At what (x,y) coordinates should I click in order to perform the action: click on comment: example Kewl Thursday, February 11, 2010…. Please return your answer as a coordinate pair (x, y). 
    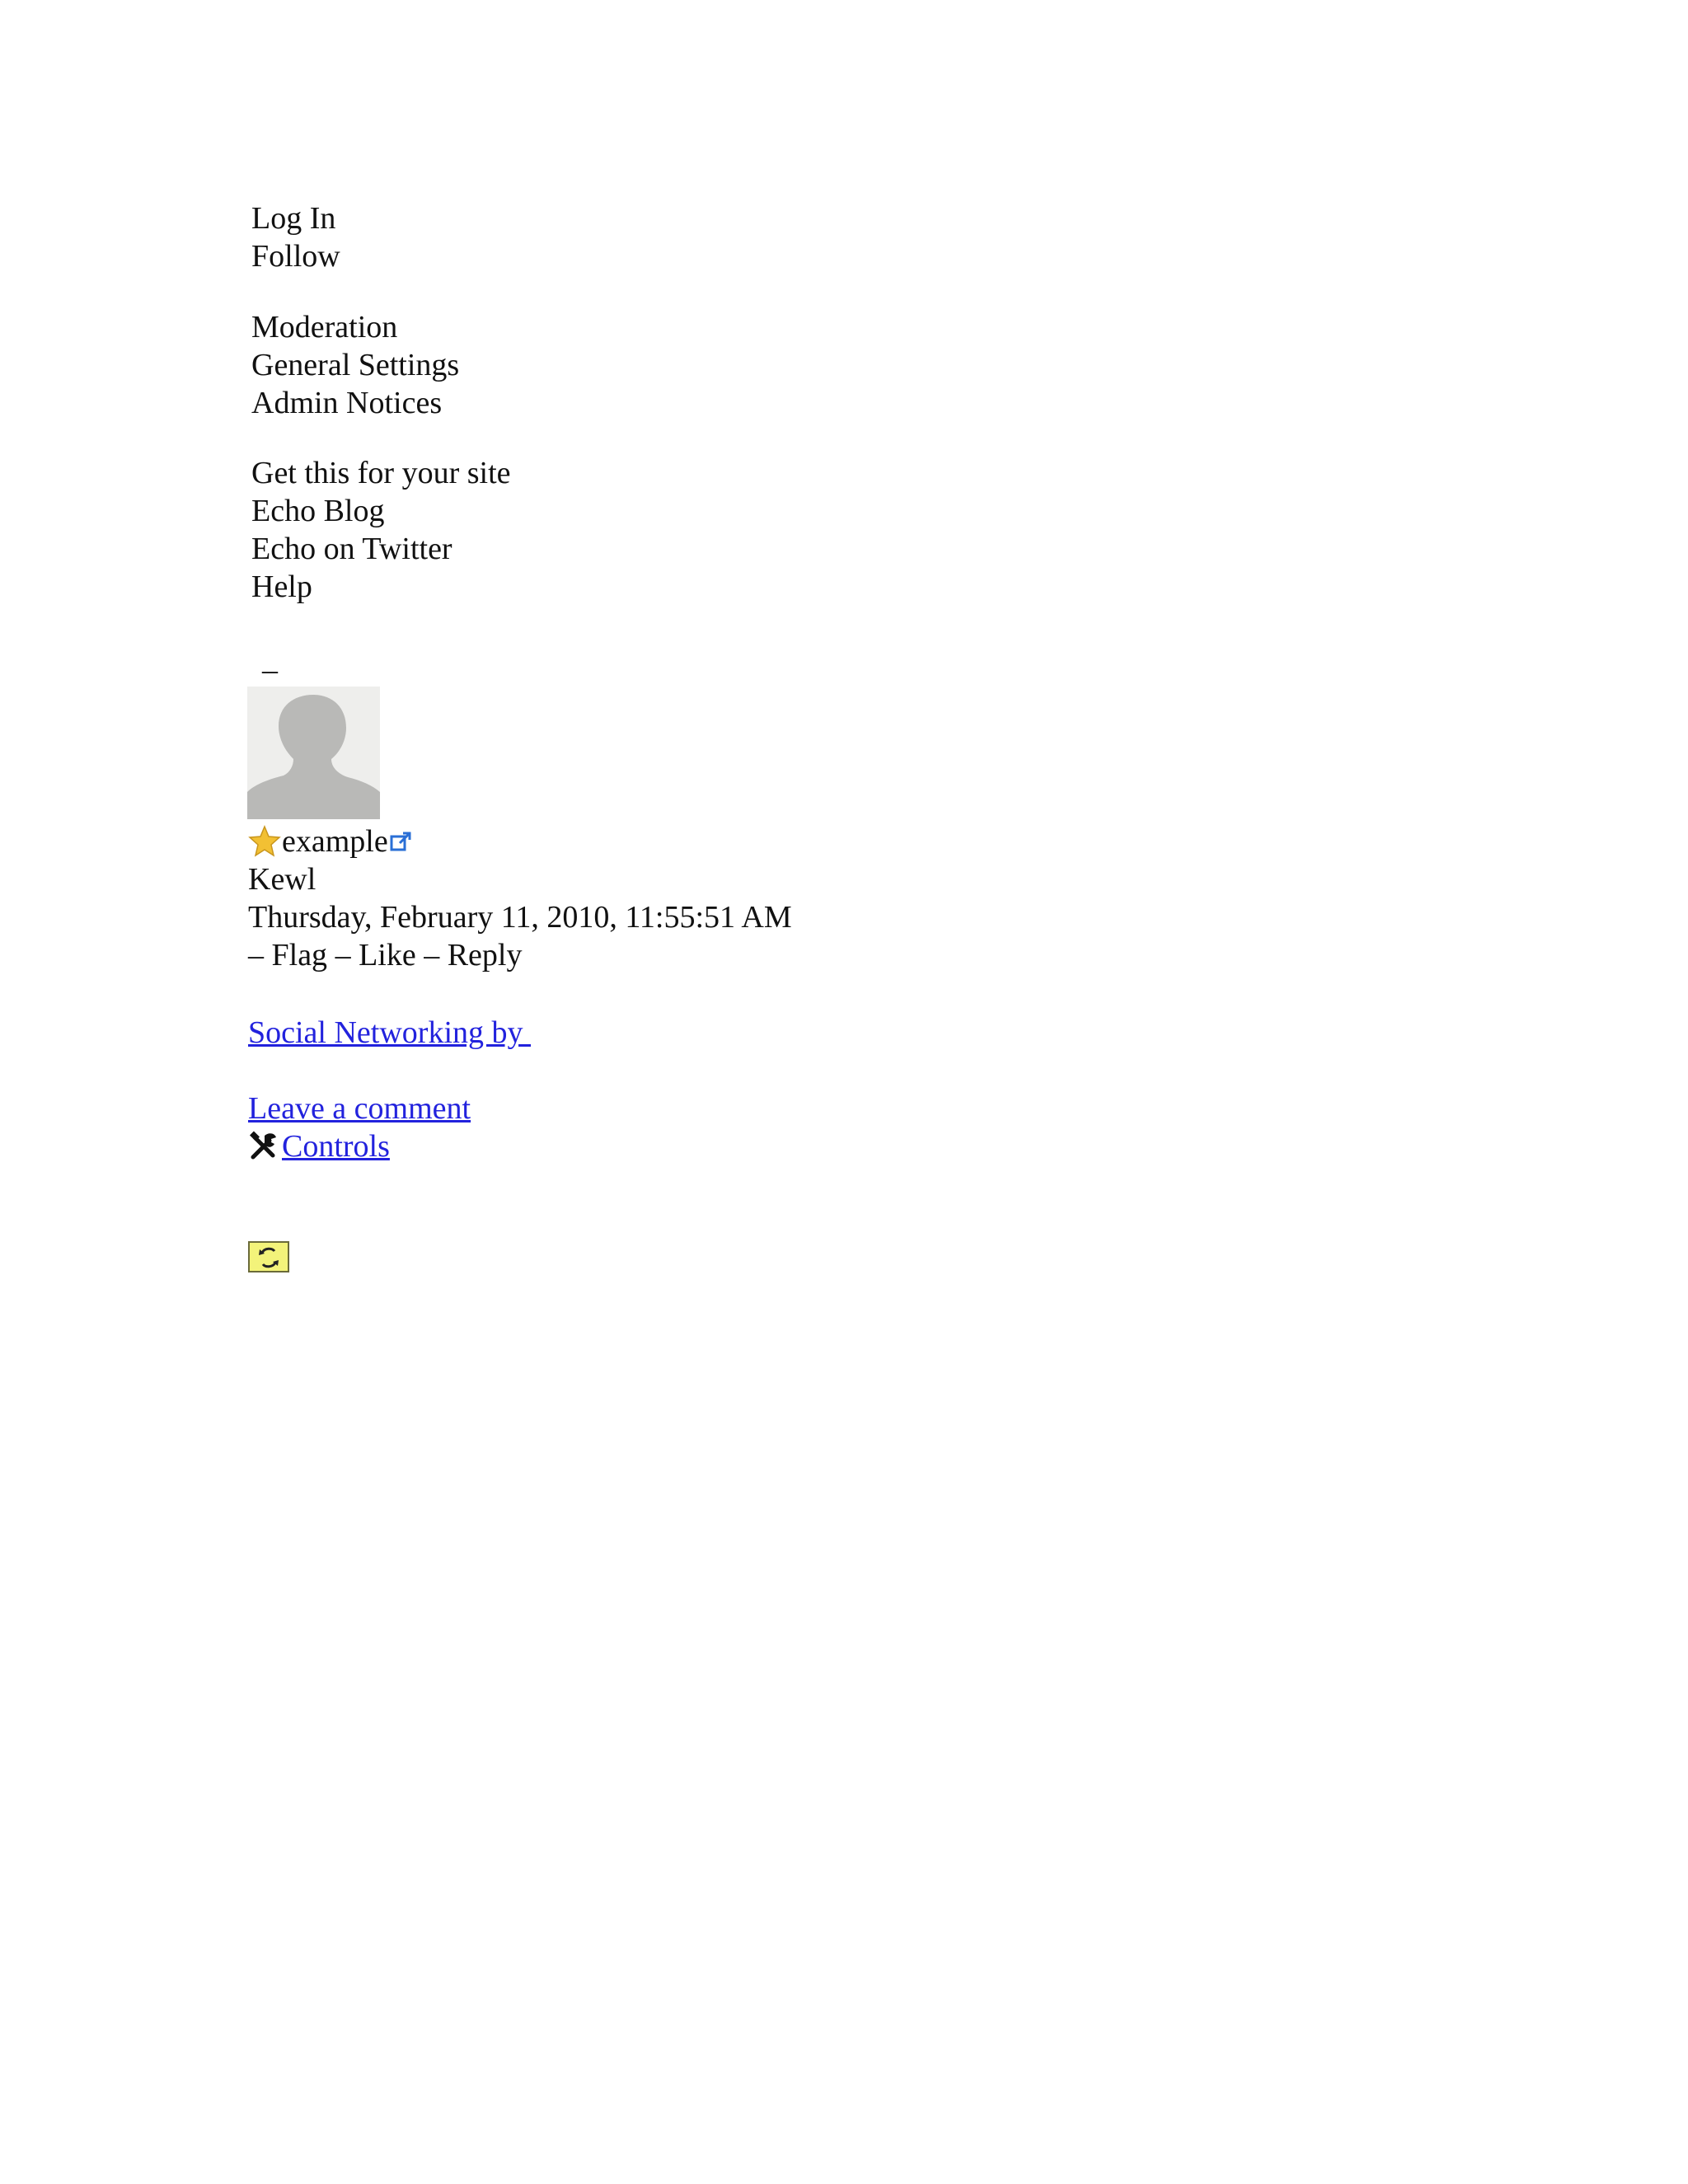
    Looking at the image, I should click on (742, 898).